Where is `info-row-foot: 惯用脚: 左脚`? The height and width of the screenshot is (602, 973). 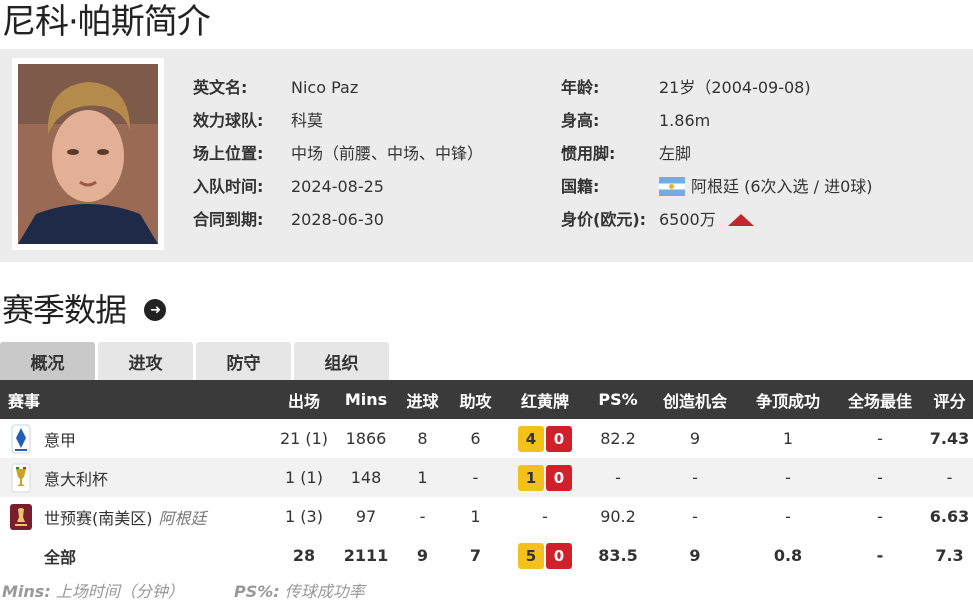 info-row-foot: 惯用脚: 左脚 is located at coordinates (717, 153).